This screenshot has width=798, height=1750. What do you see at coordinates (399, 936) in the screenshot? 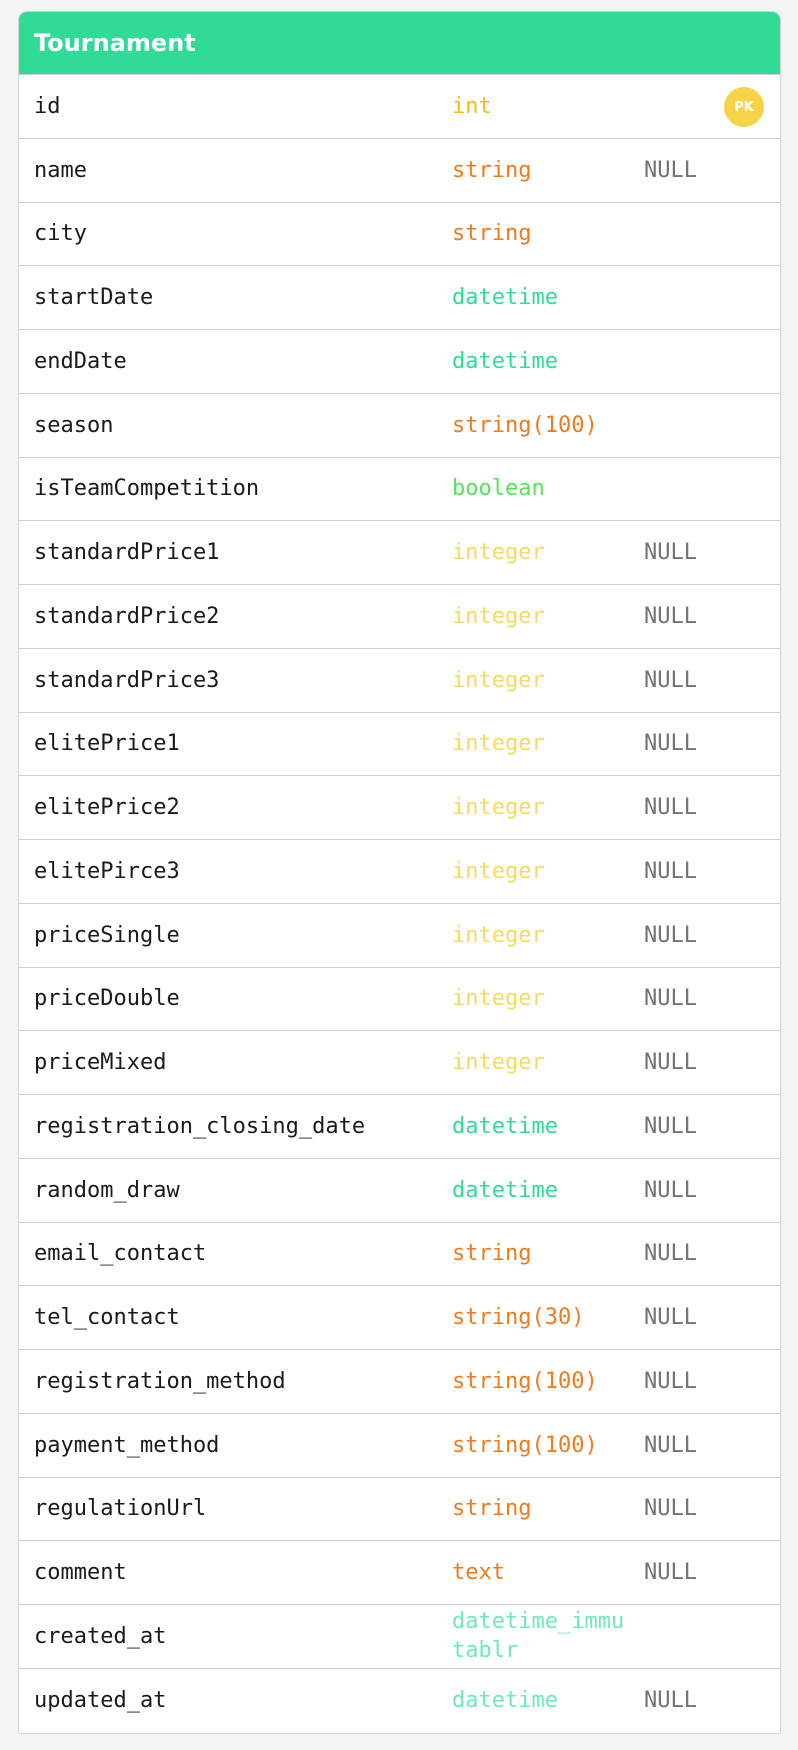
I see `field-row-pricesingle: priceSingle integer NULL` at bounding box center [399, 936].